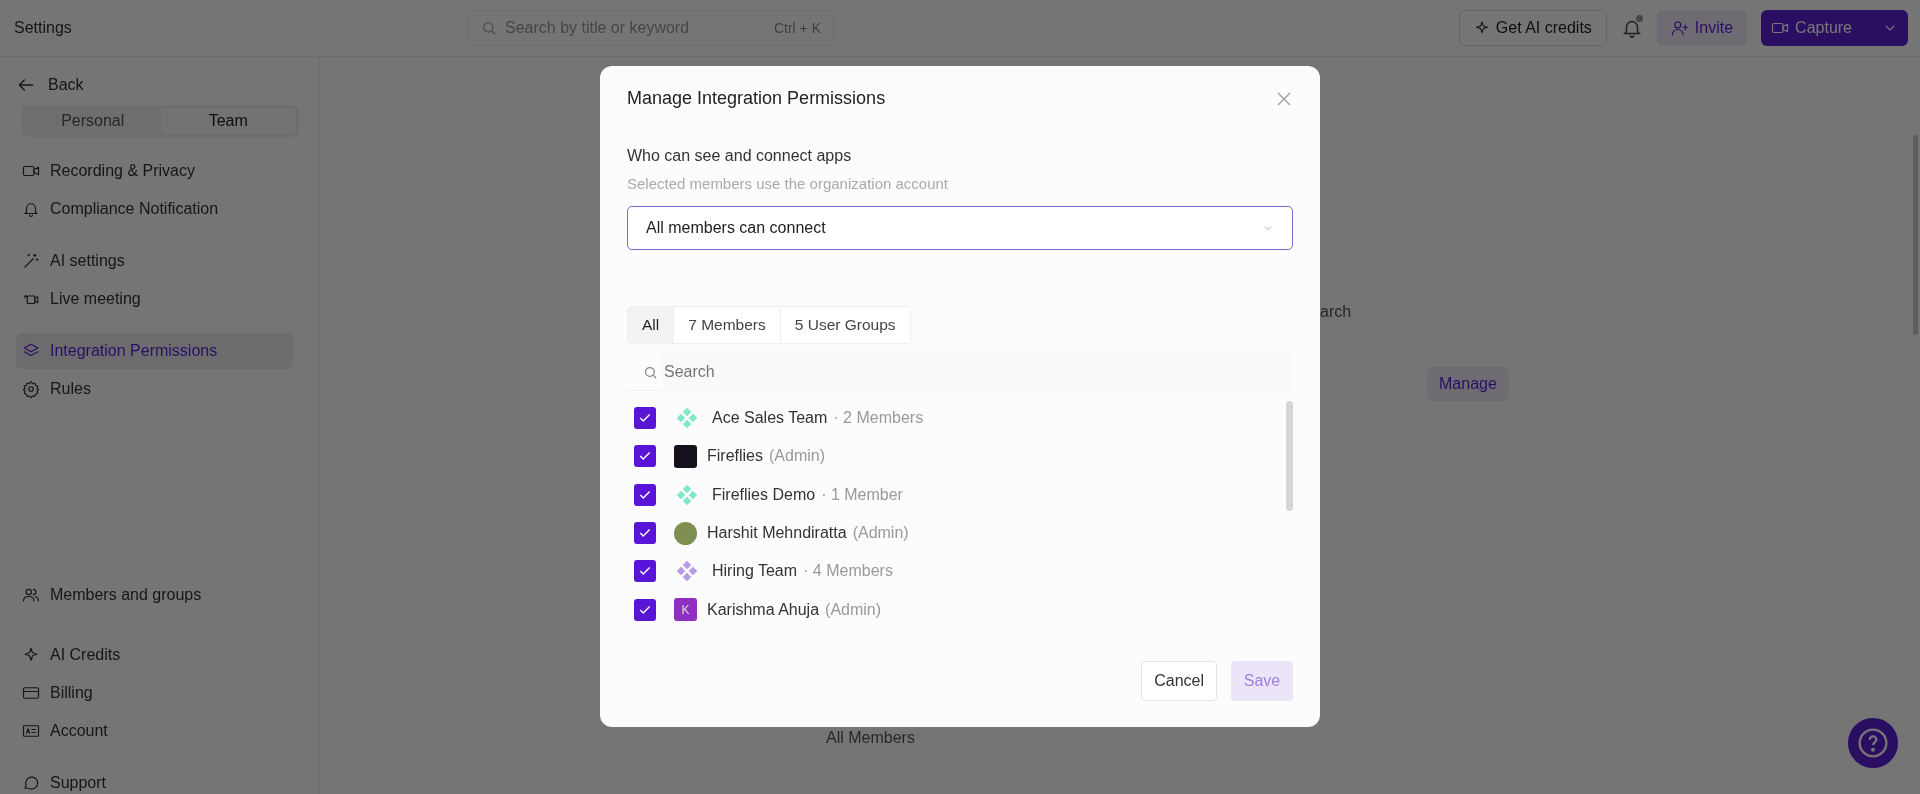  Describe the element at coordinates (93, 121) in the screenshot. I see `scope-tab: Personal` at that location.